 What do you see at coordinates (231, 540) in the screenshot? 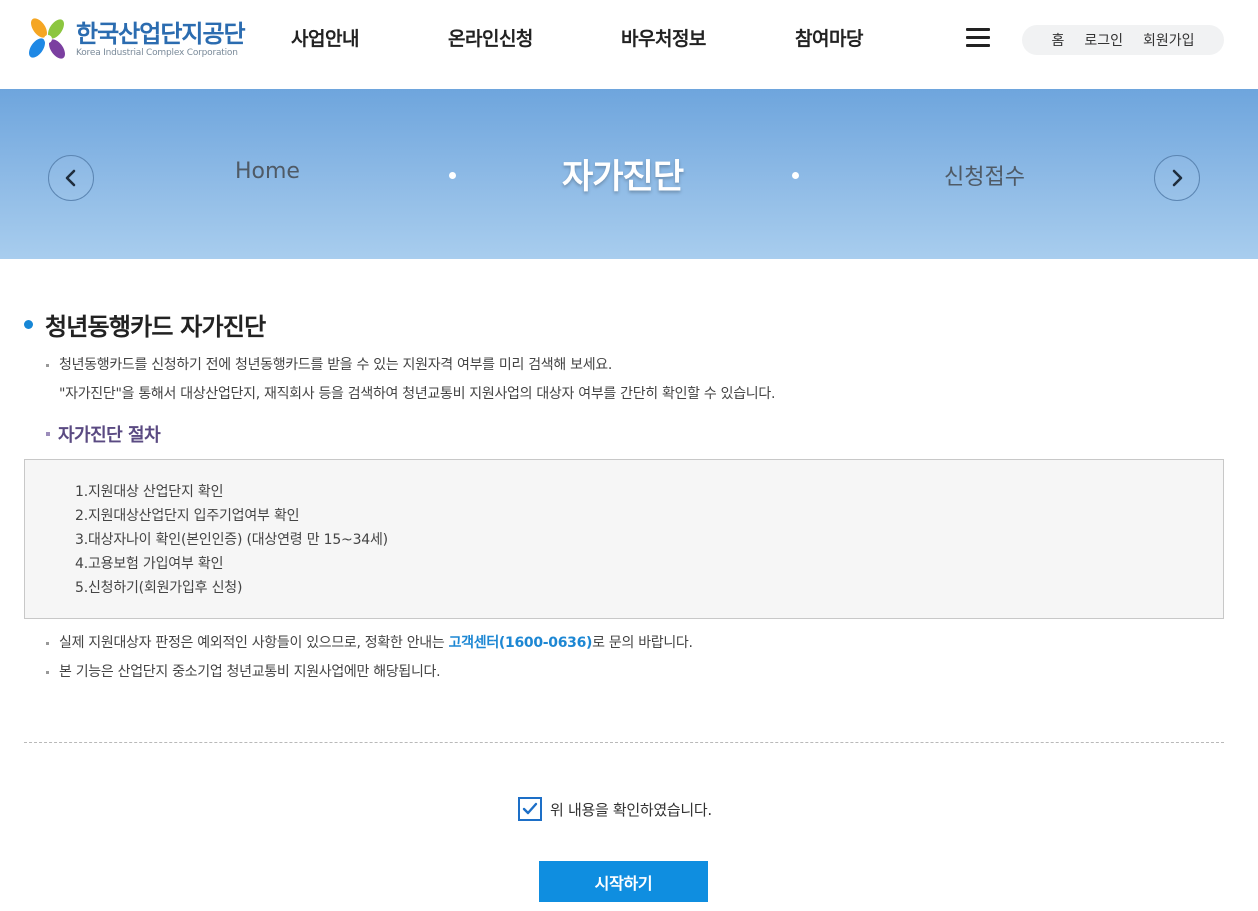
I see `procedure-step: 3.대상자나이 확인(본인인증) (대상연령 만 15~34세)` at bounding box center [231, 540].